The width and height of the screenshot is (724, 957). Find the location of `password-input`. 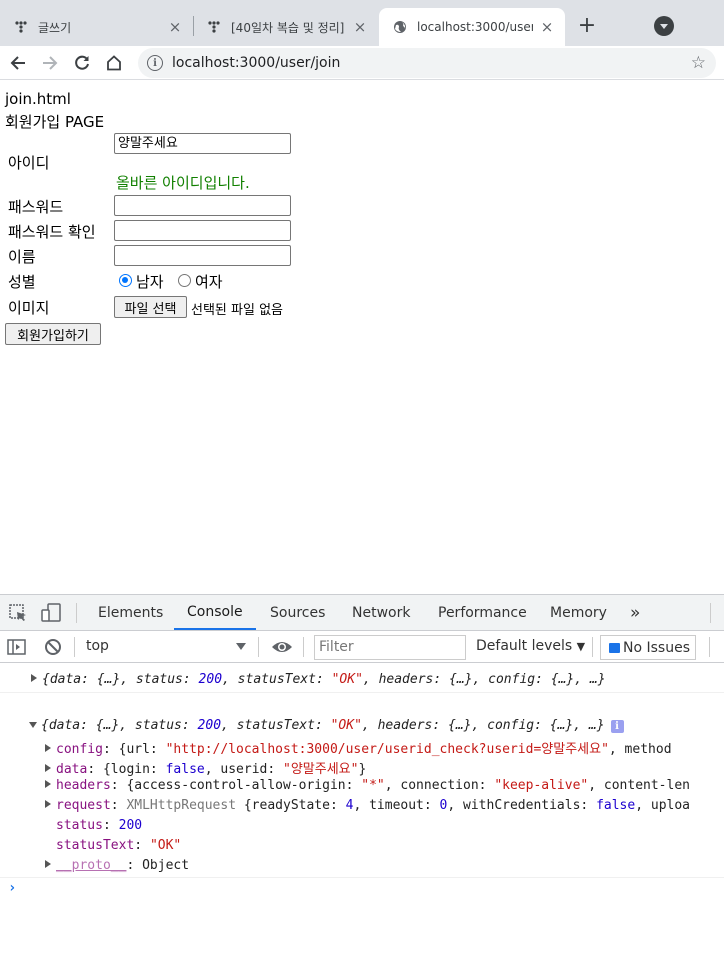

password-input is located at coordinates (202, 205).